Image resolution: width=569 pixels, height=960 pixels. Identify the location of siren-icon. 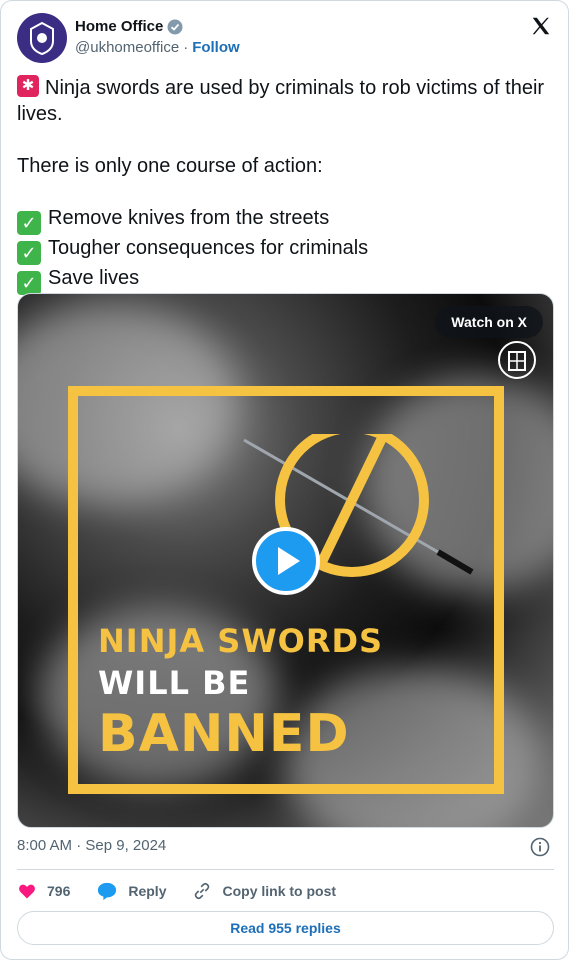
(28, 86).